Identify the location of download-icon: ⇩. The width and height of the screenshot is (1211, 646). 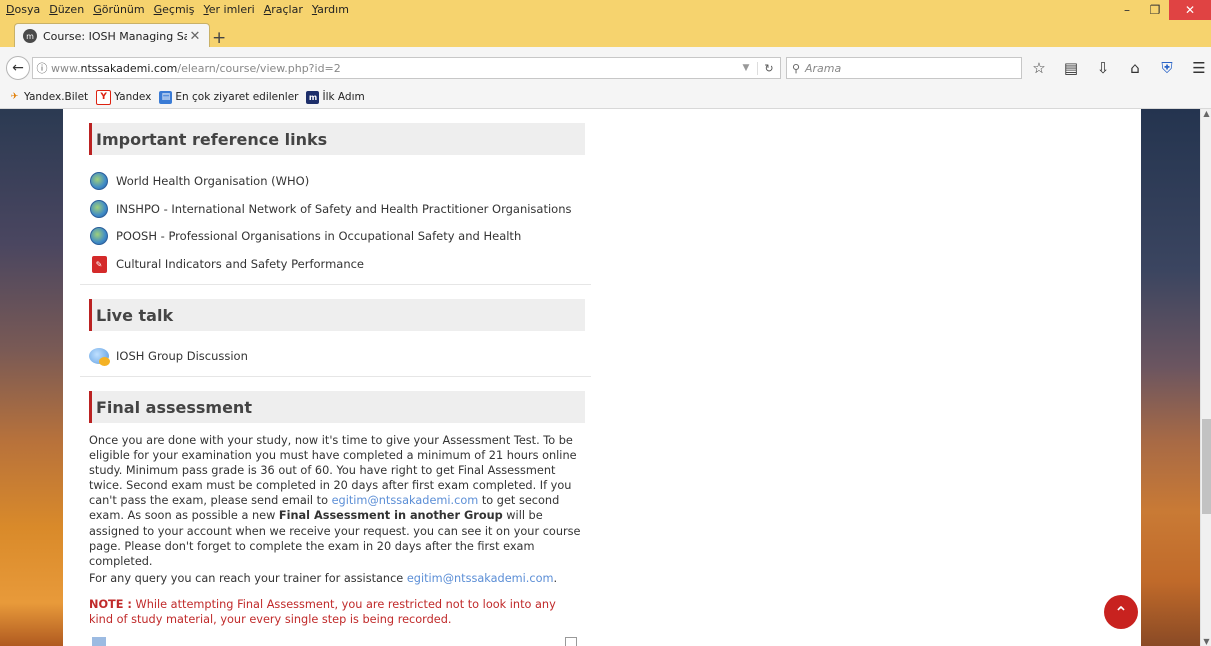
(1103, 68).